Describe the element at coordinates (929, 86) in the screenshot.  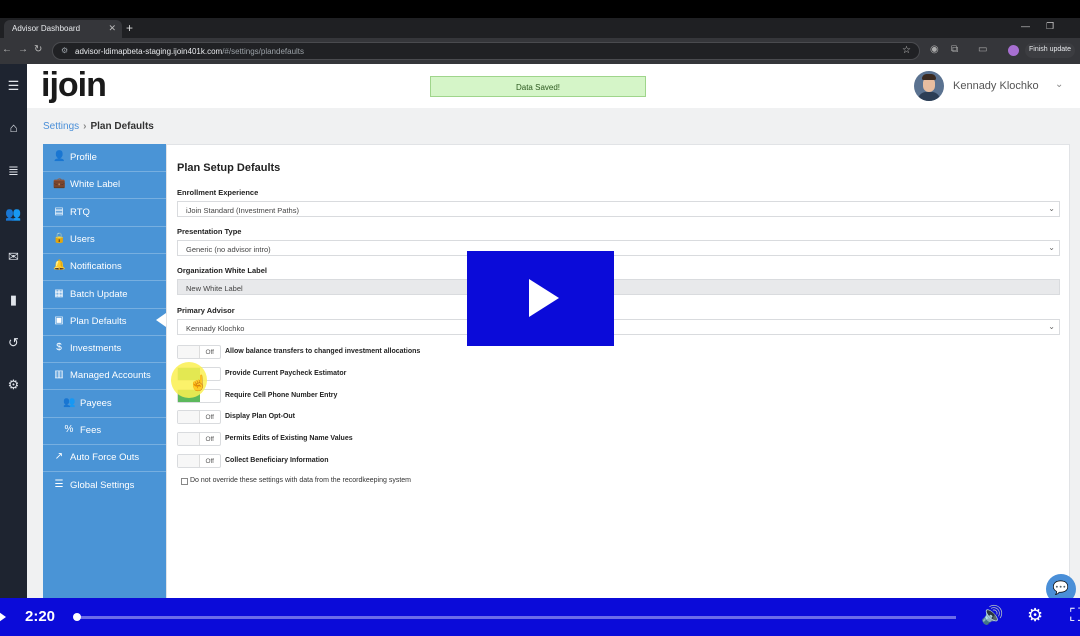
I see `user-avatar` at that location.